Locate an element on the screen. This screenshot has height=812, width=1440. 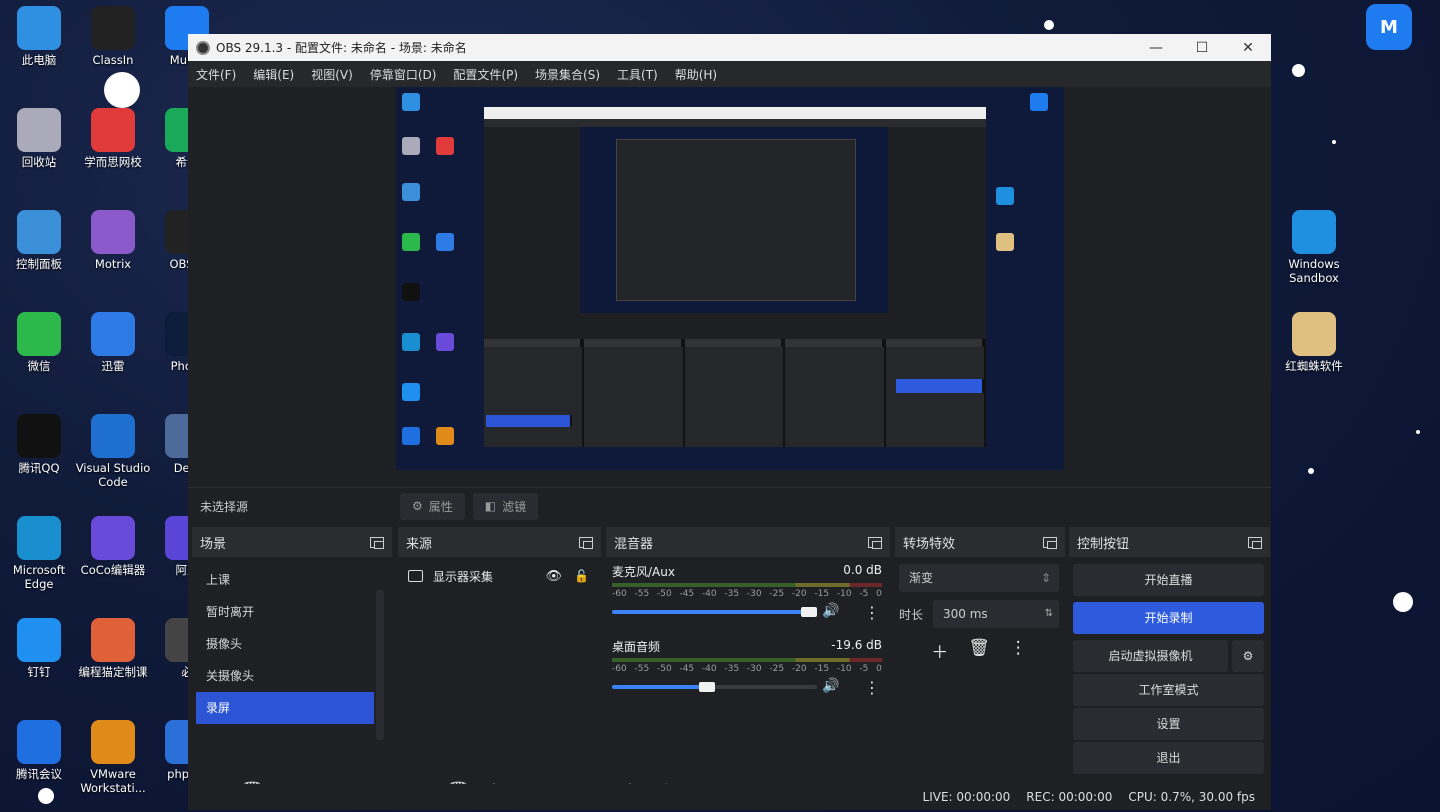
scene-item: 摄像头 is located at coordinates (285, 644).